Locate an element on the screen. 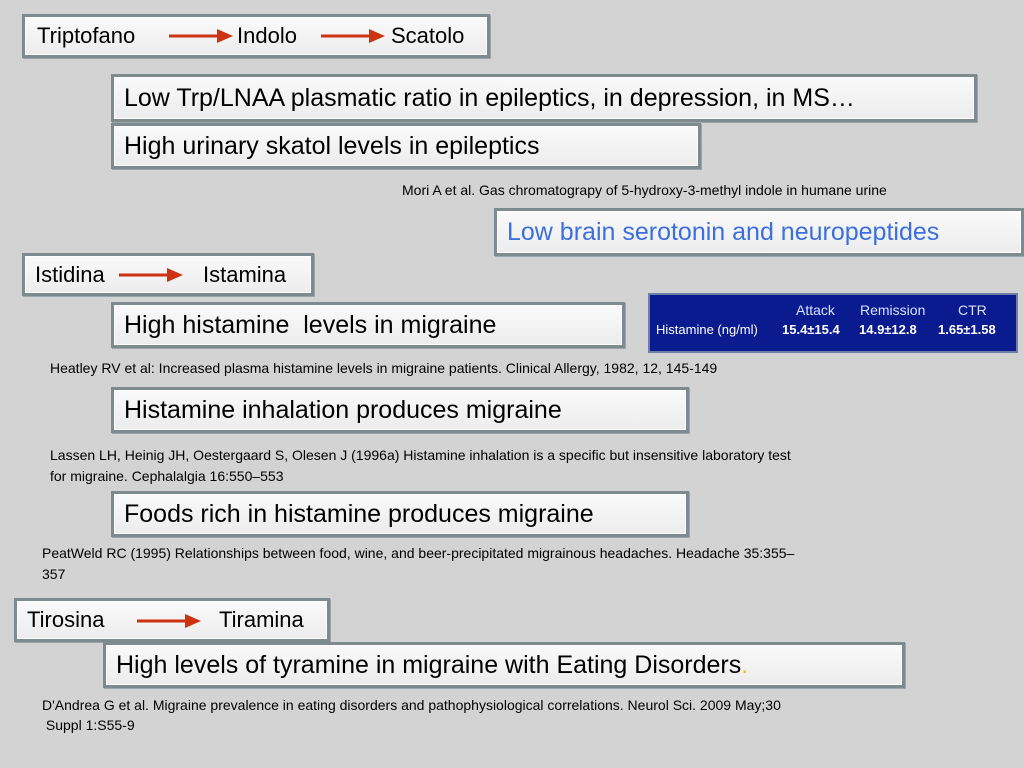 The image size is (1024, 768). statement-histamine-inhalation: Histamine inhalation produces migraine is located at coordinates (400, 410).